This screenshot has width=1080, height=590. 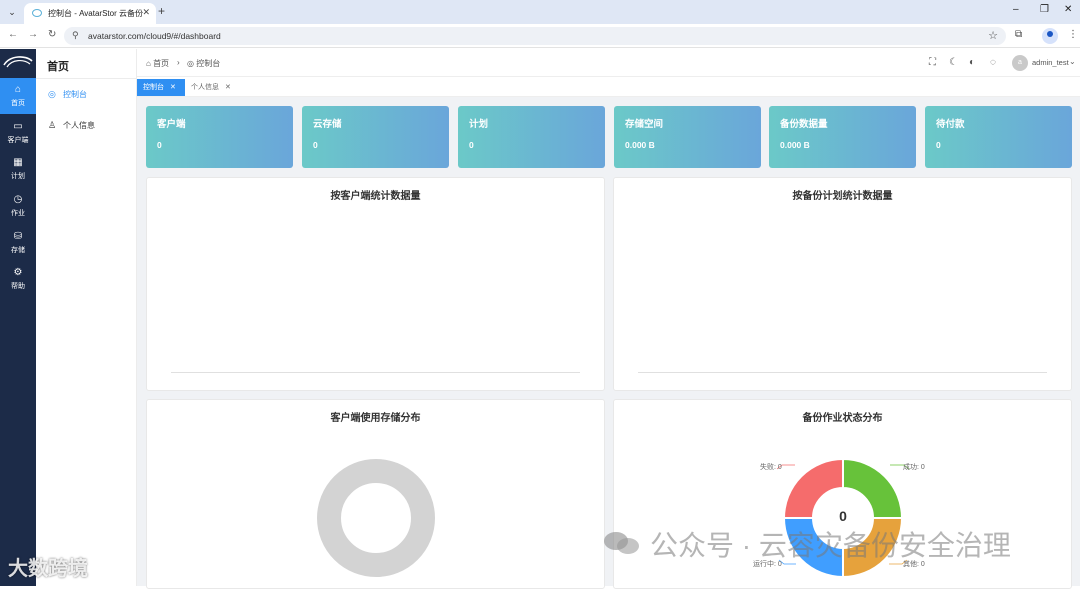 What do you see at coordinates (18, 250) in the screenshot?
I see `nav-item-label: 存储` at bounding box center [18, 250].